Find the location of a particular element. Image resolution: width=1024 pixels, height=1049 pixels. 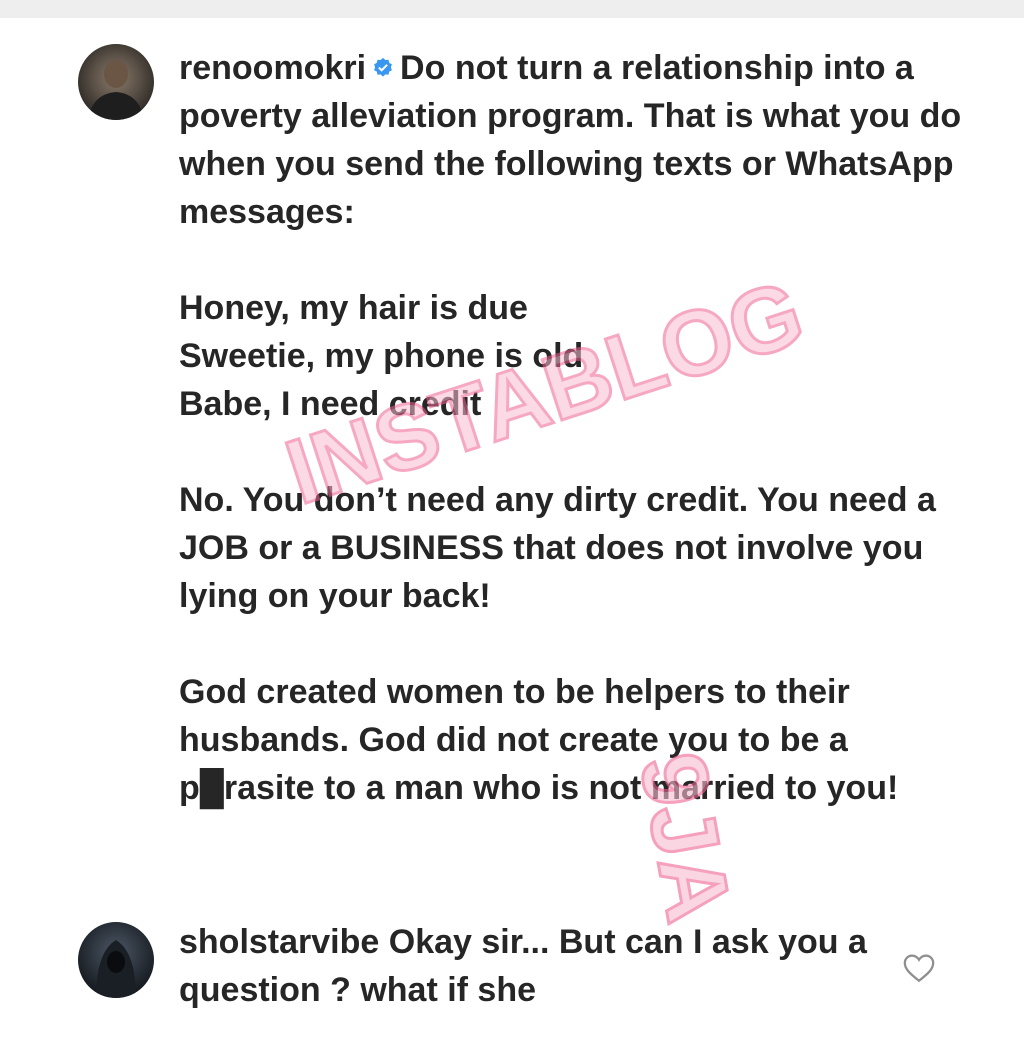

avatar-portrait-icon is located at coordinates (116, 90).